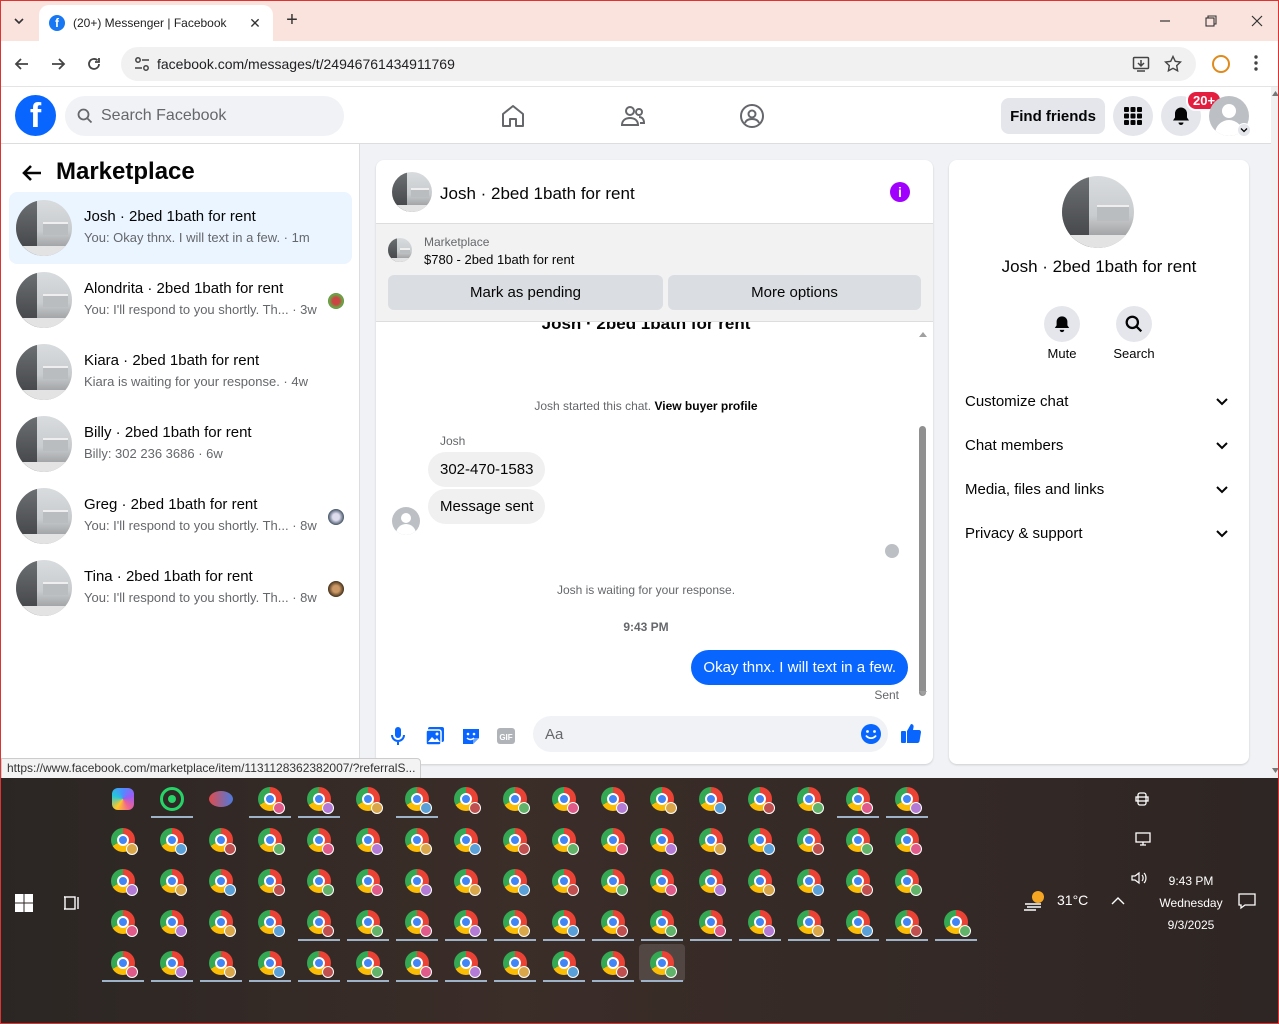  I want to click on tray-network-icon, so click(1143, 839).